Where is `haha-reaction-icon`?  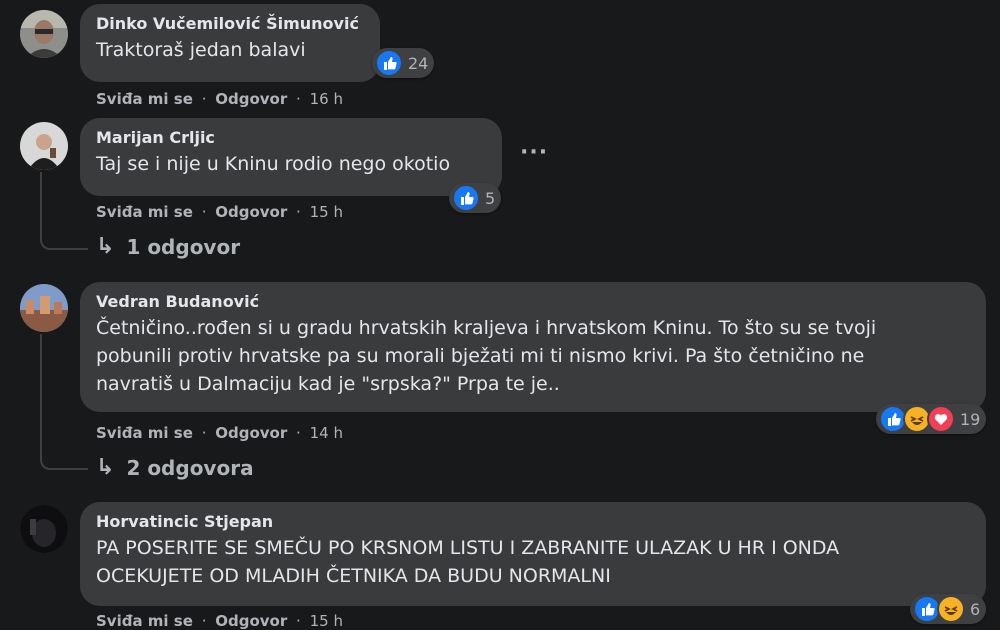 haha-reaction-icon is located at coordinates (951, 609).